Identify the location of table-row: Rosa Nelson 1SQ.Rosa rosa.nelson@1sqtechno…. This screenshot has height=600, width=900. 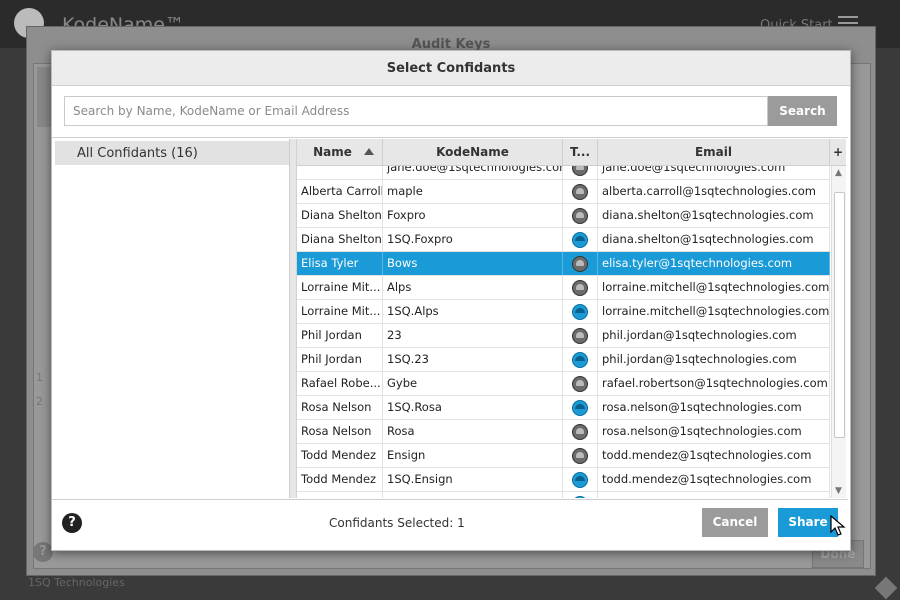
(563, 408).